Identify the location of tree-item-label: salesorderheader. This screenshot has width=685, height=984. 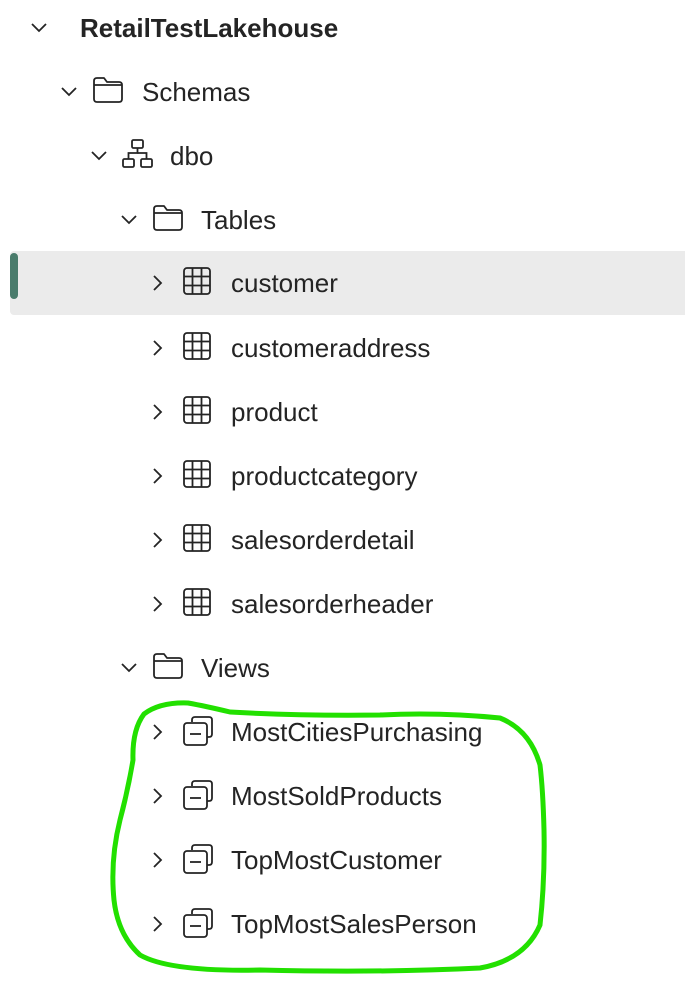
(332, 604).